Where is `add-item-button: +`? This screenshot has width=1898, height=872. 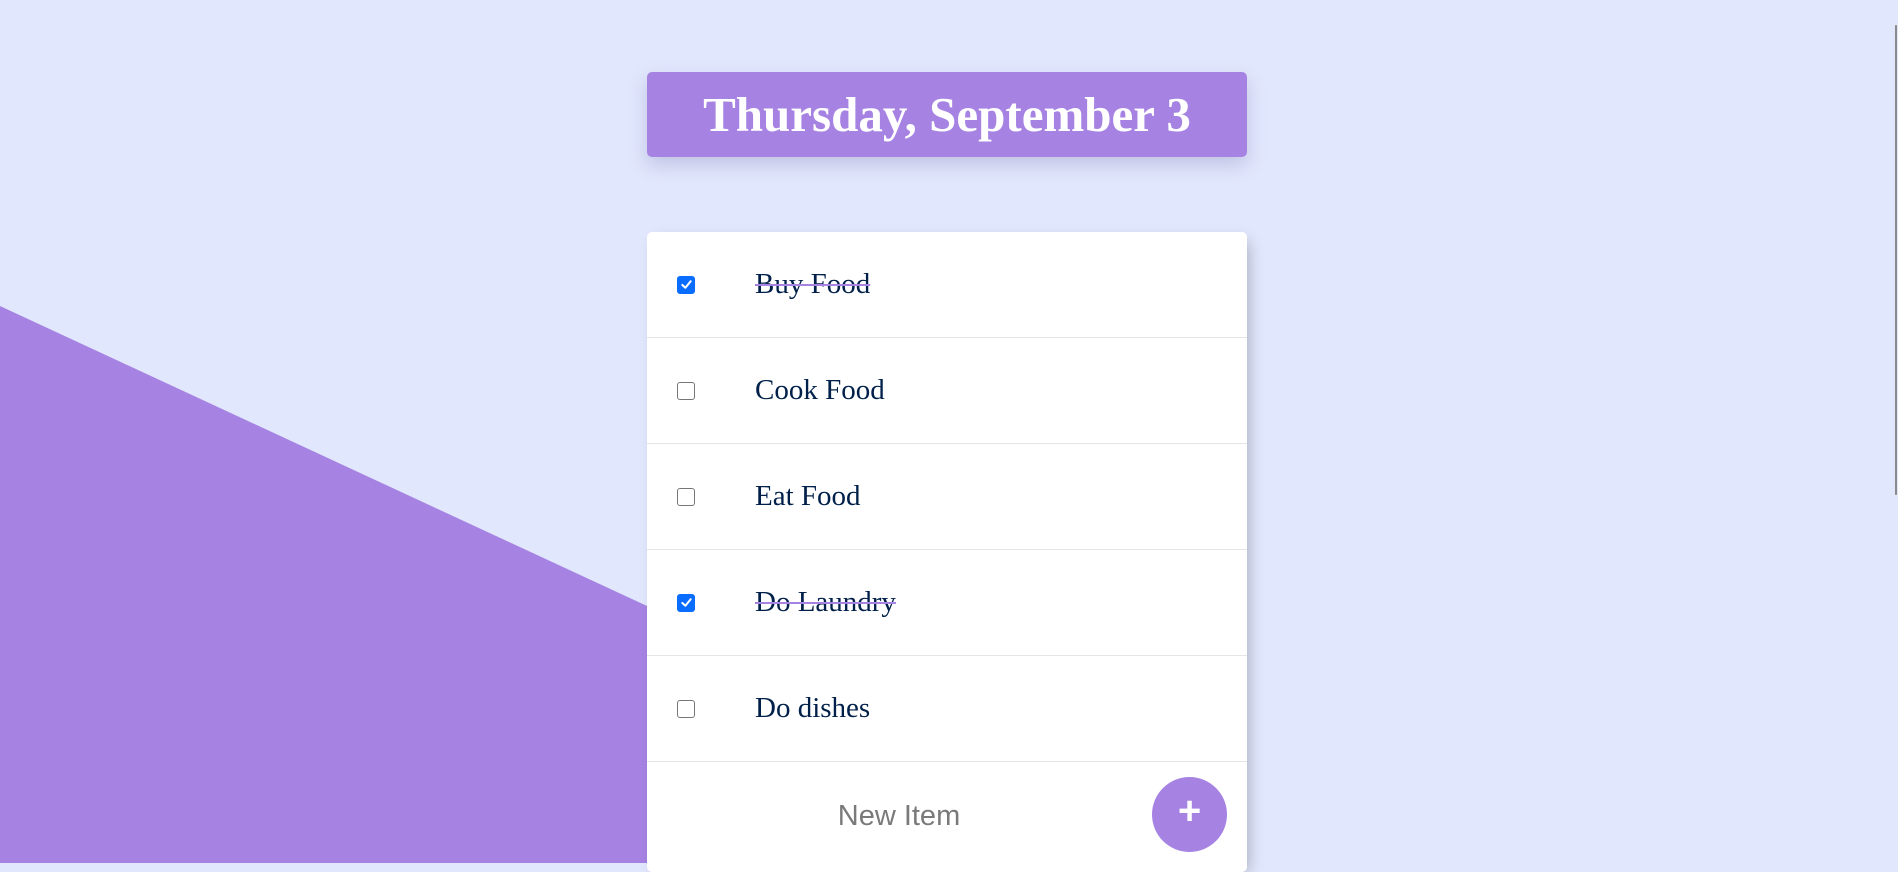
add-item-button: + is located at coordinates (1189, 814).